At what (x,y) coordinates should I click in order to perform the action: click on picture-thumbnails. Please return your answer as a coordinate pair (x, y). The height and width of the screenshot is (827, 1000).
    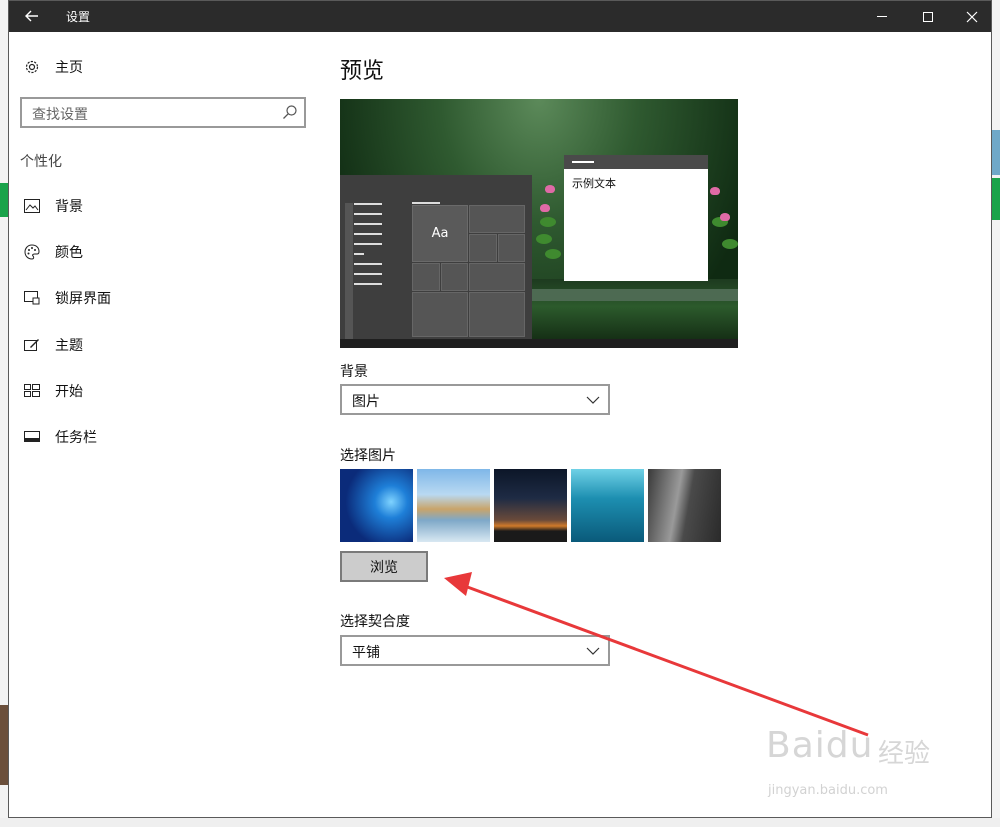
    Looking at the image, I should click on (530, 505).